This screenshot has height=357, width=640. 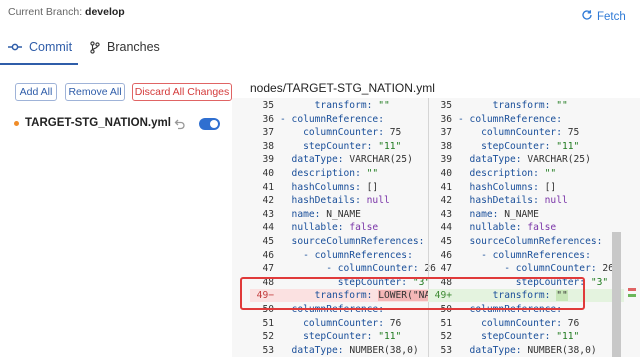 What do you see at coordinates (268, 133) in the screenshot?
I see `line-number: 37` at bounding box center [268, 133].